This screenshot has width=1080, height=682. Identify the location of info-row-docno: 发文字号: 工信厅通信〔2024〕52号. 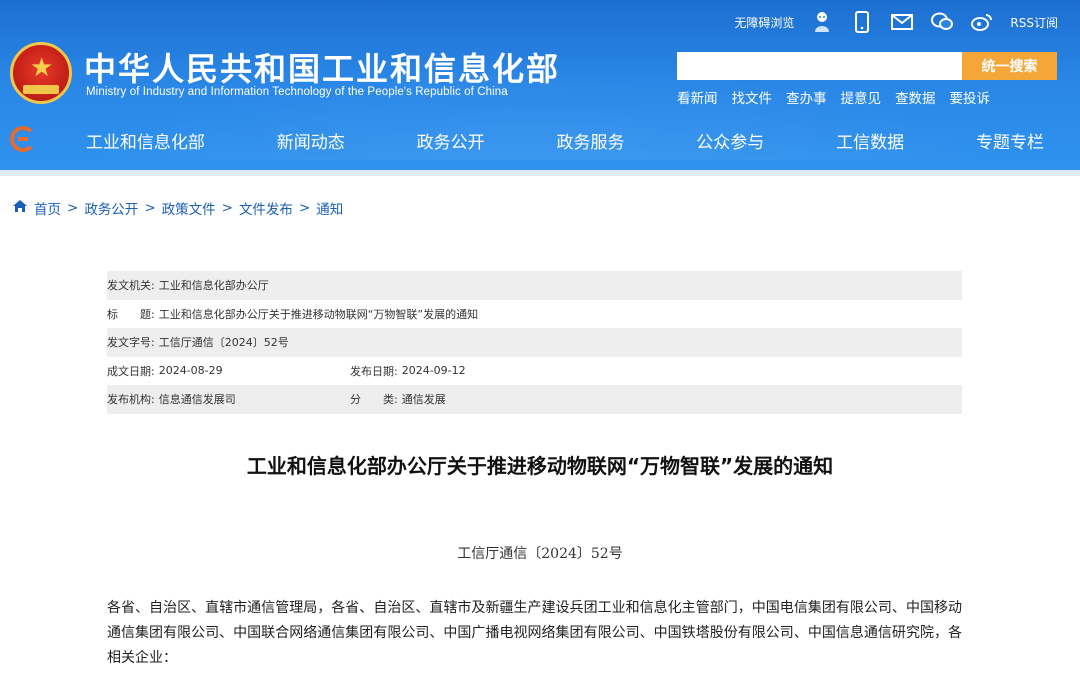
(534, 342).